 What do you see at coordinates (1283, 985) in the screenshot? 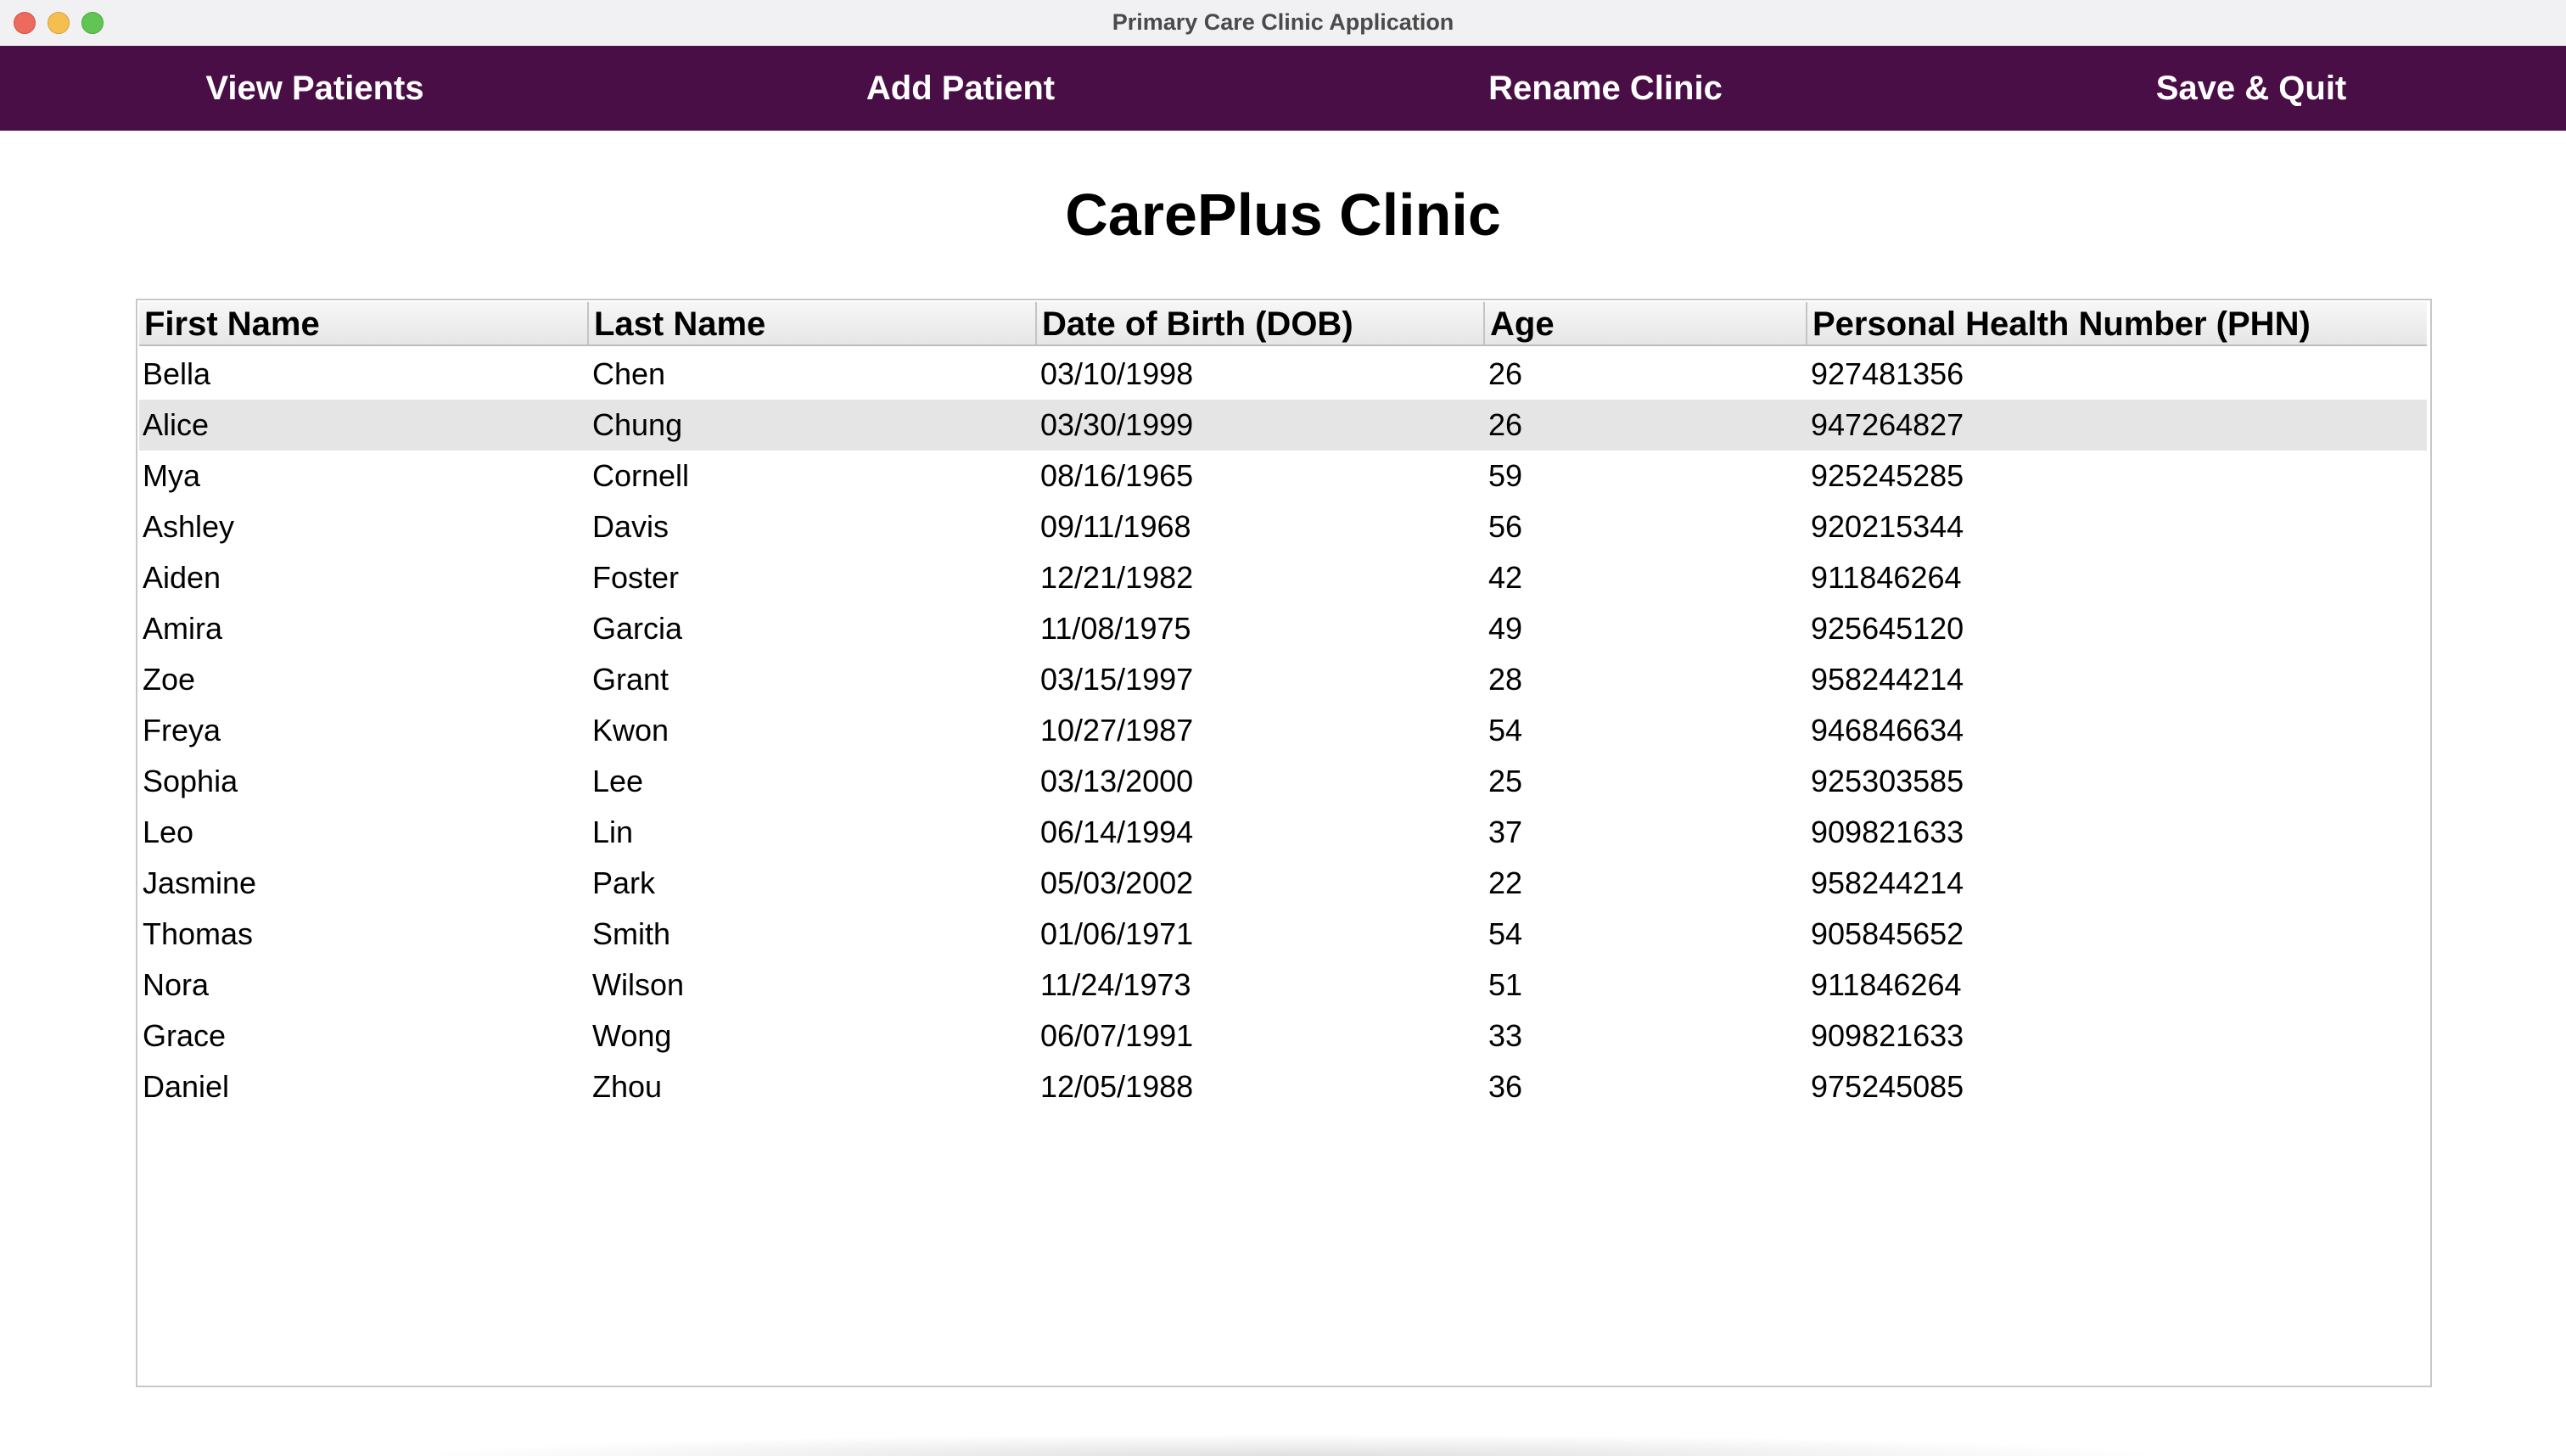
I see `table-row: Nora Wilson 11/24/1973 51 911846264` at bounding box center [1283, 985].